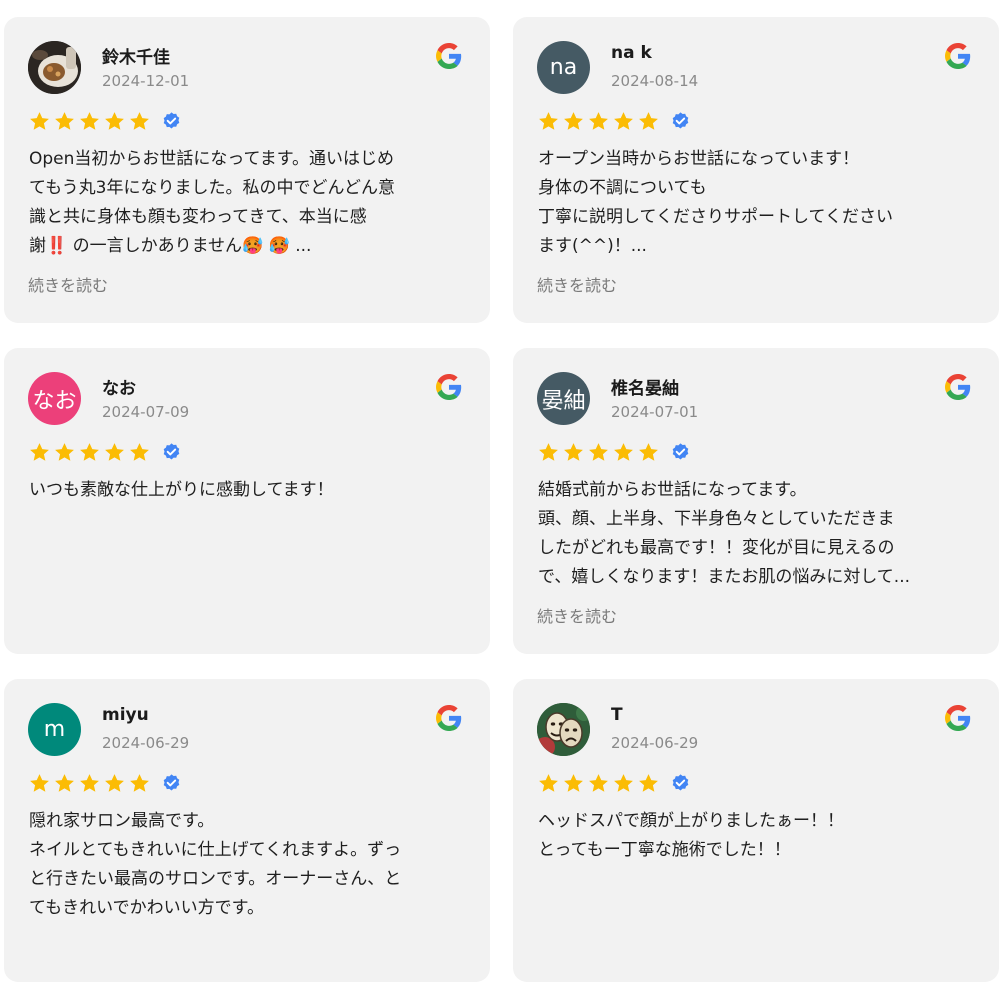  I want to click on avatar-initials: m, so click(54, 729).